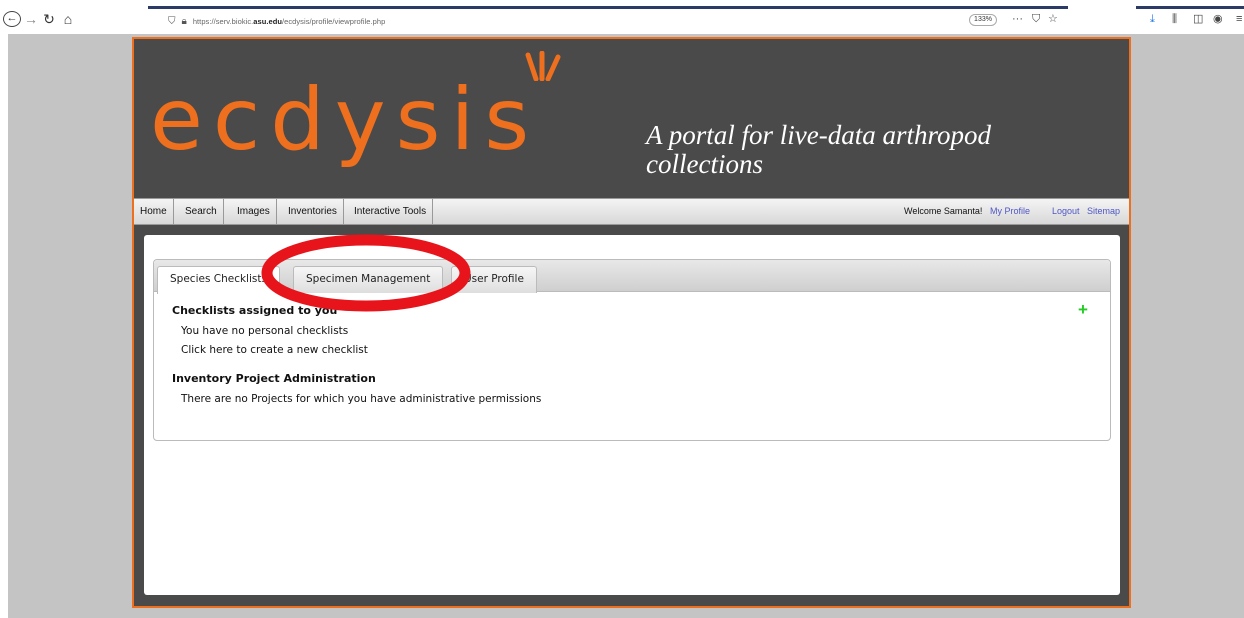 The image size is (1244, 618). Describe the element at coordinates (1053, 19) in the screenshot. I see `star-icon: ☆` at that location.